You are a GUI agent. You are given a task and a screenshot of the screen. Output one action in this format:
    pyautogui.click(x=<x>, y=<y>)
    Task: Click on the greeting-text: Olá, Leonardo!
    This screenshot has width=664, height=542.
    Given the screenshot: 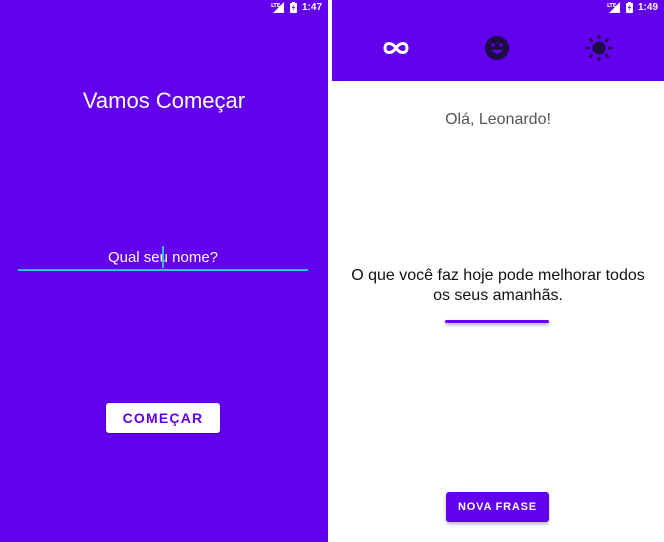 What is the action you would take?
    pyautogui.click(x=498, y=119)
    